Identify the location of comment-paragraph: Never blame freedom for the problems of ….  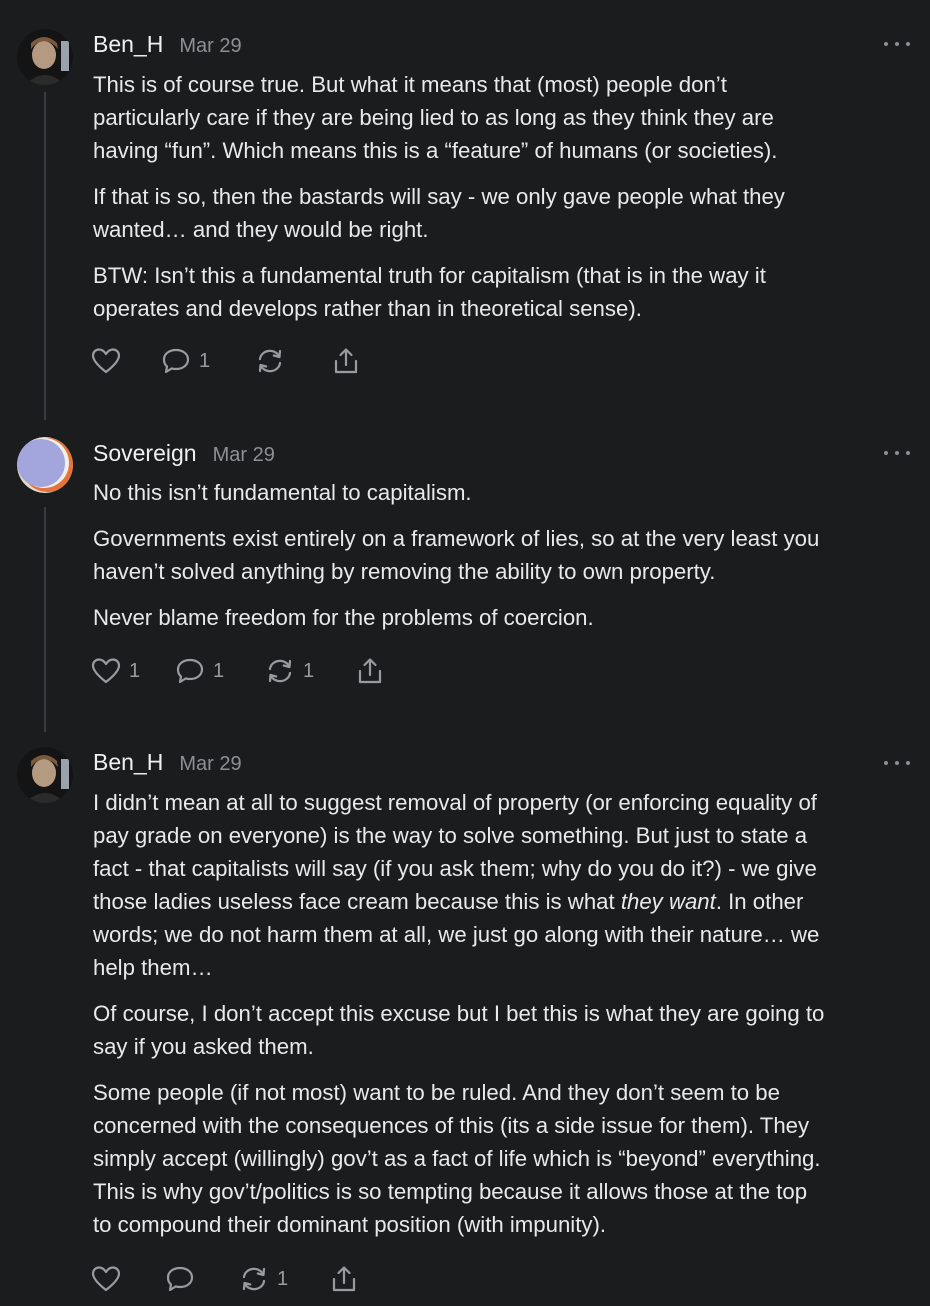
(343, 617).